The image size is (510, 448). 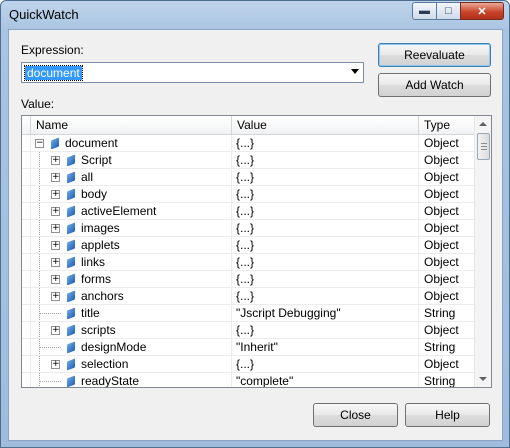 What do you see at coordinates (52, 50) in the screenshot?
I see `expression-label: Expression:` at bounding box center [52, 50].